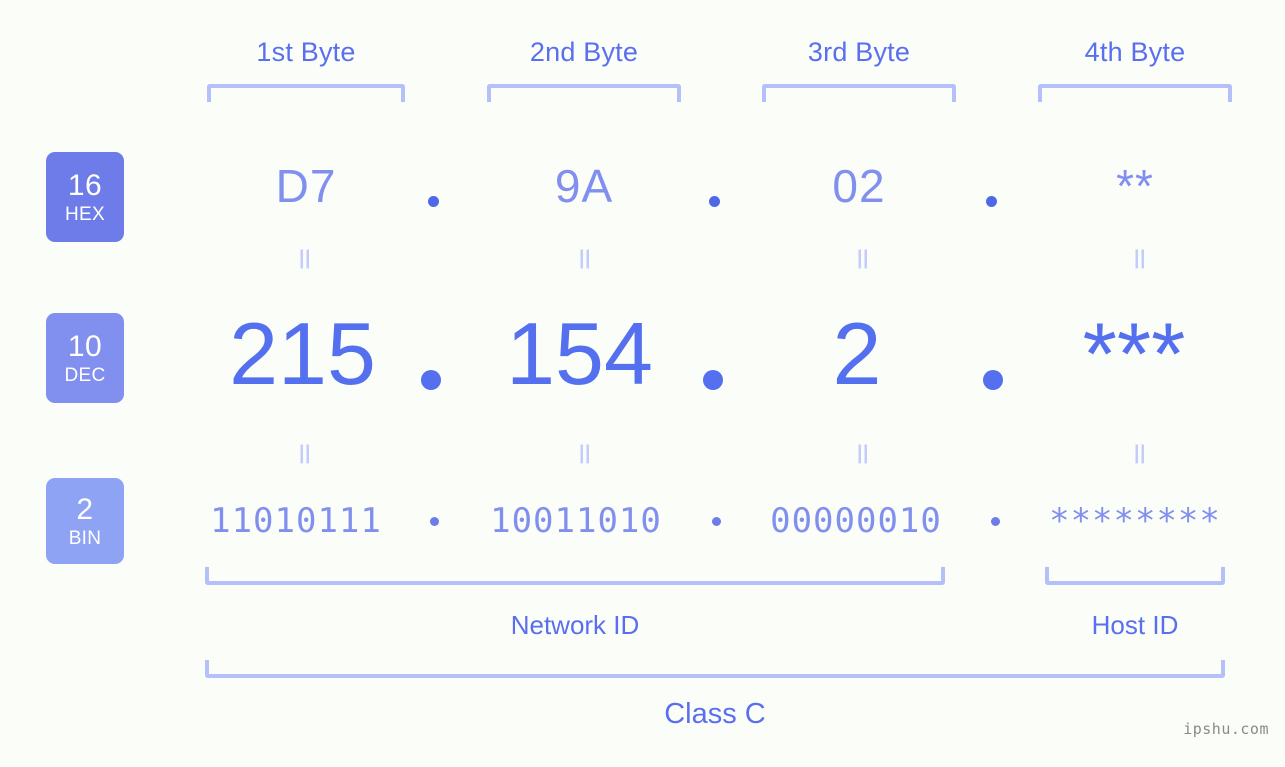 The height and width of the screenshot is (767, 1285). What do you see at coordinates (296, 521) in the screenshot?
I see `bin-byte-1: 11010111` at bounding box center [296, 521].